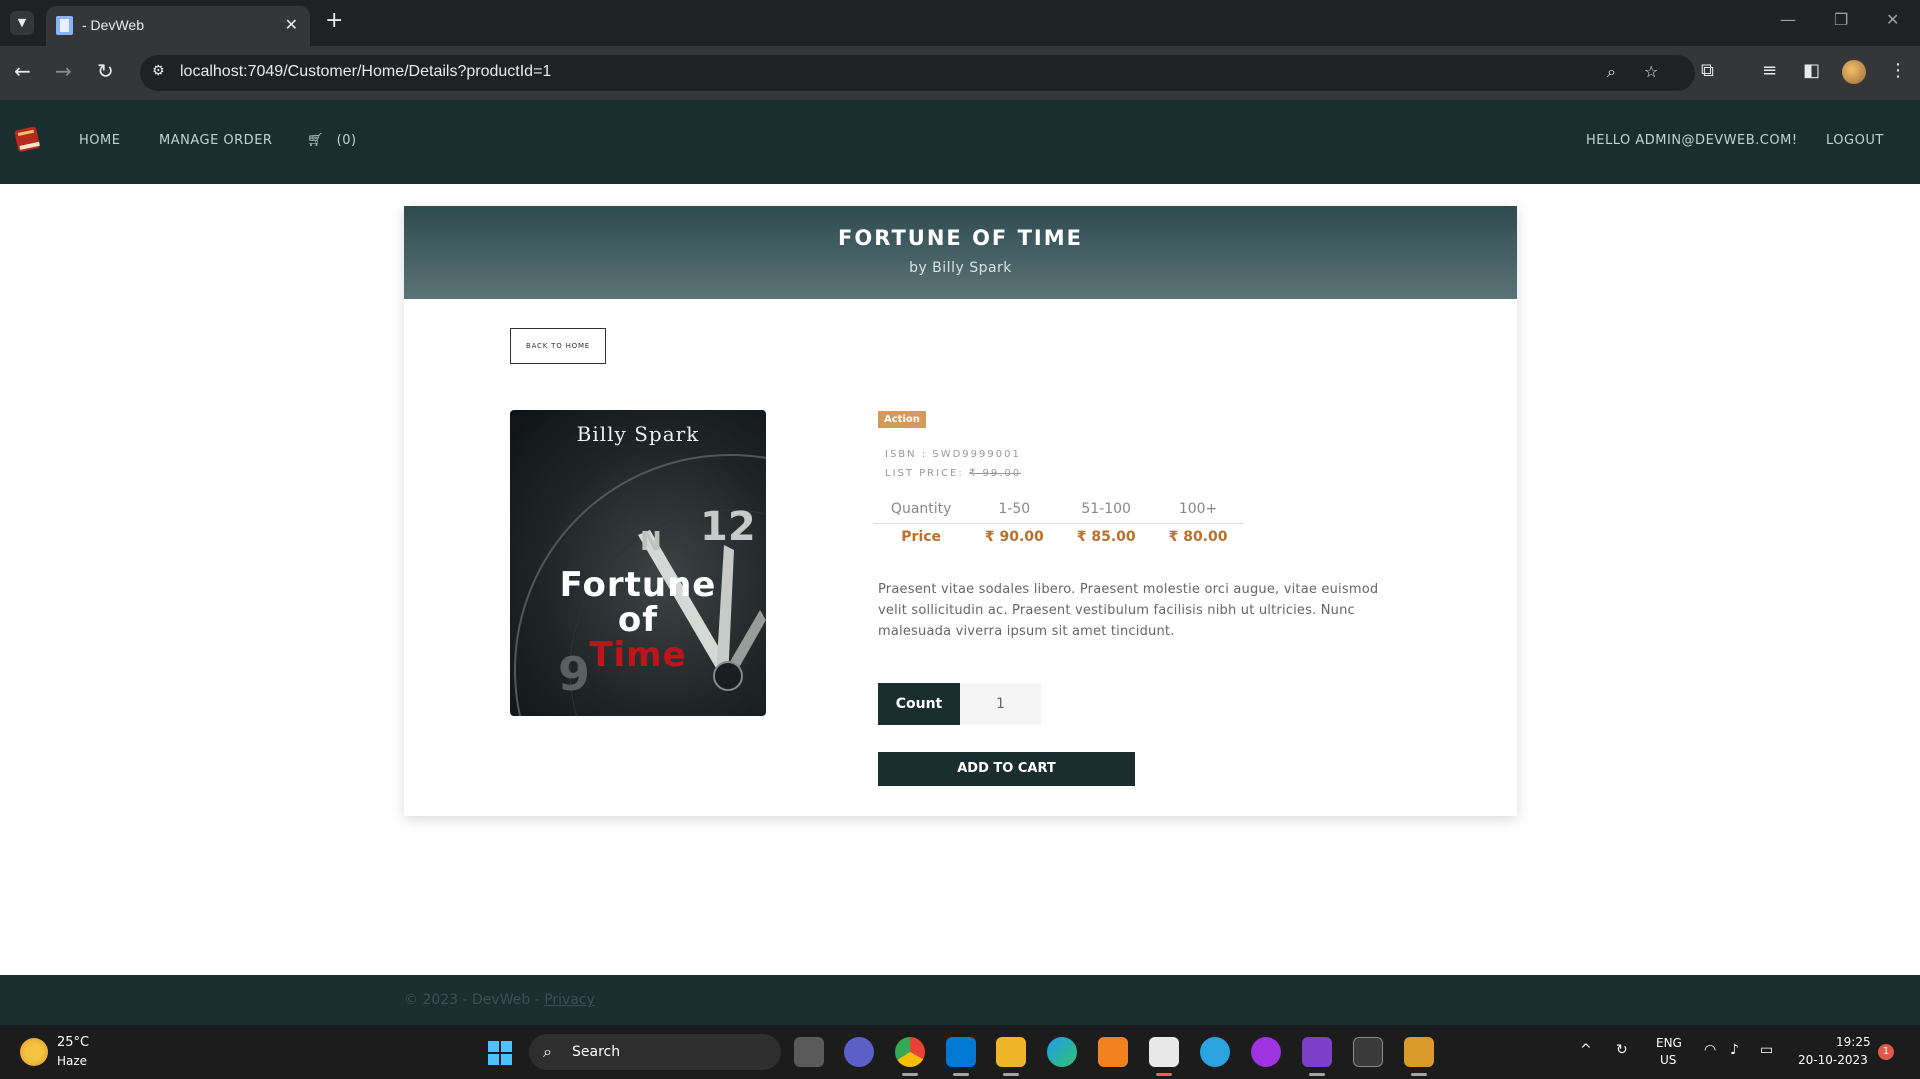 The image size is (1920, 1079). I want to click on search-label: Search, so click(596, 1052).